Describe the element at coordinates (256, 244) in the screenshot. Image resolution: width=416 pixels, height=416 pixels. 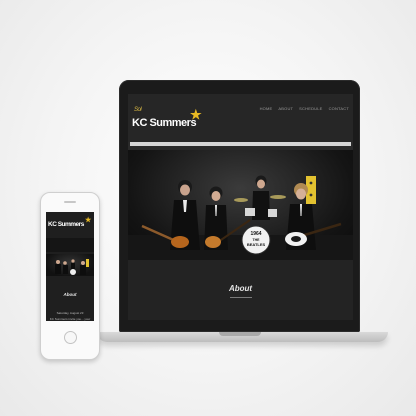
I see `drum-text-beatles: BEATLES` at that location.